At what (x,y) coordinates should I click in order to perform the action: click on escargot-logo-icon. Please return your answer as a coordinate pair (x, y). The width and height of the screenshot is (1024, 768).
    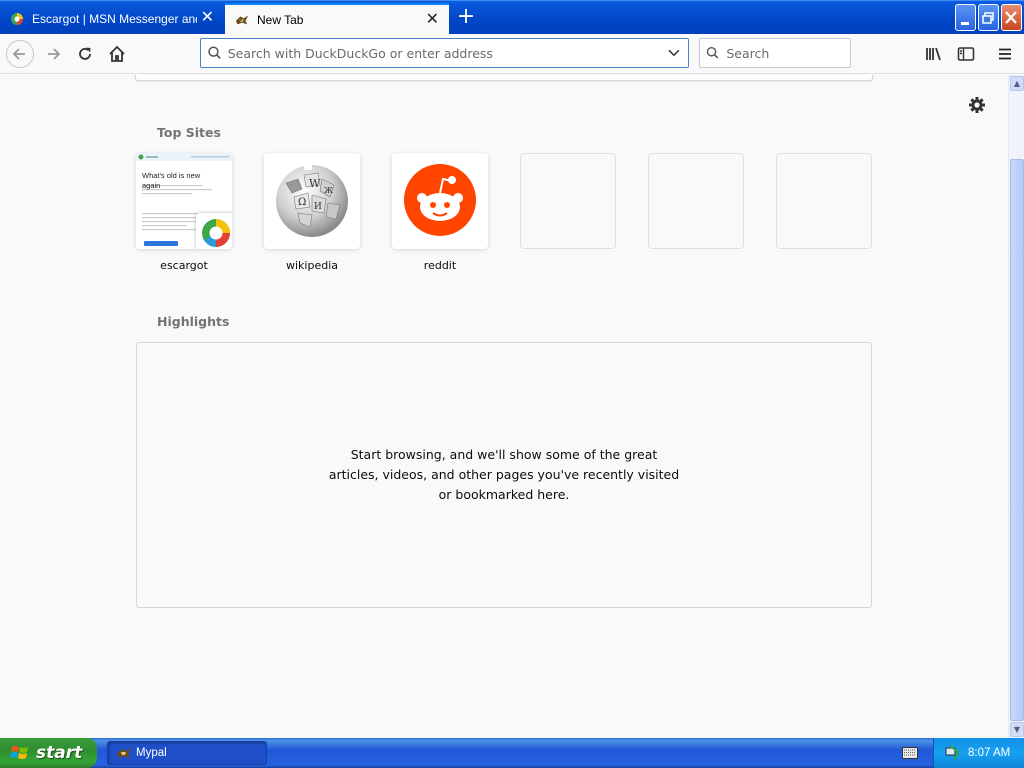
    Looking at the image, I should click on (216, 233).